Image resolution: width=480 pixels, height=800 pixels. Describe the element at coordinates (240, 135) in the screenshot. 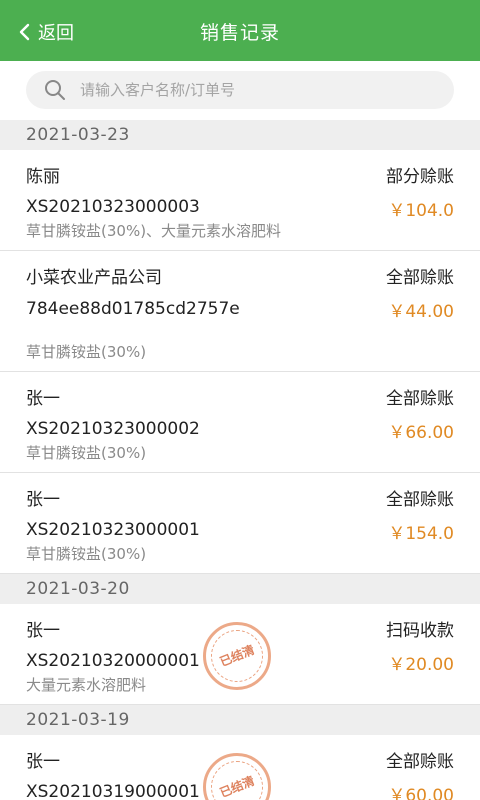

I see `date-header: 2021-03-23` at that location.